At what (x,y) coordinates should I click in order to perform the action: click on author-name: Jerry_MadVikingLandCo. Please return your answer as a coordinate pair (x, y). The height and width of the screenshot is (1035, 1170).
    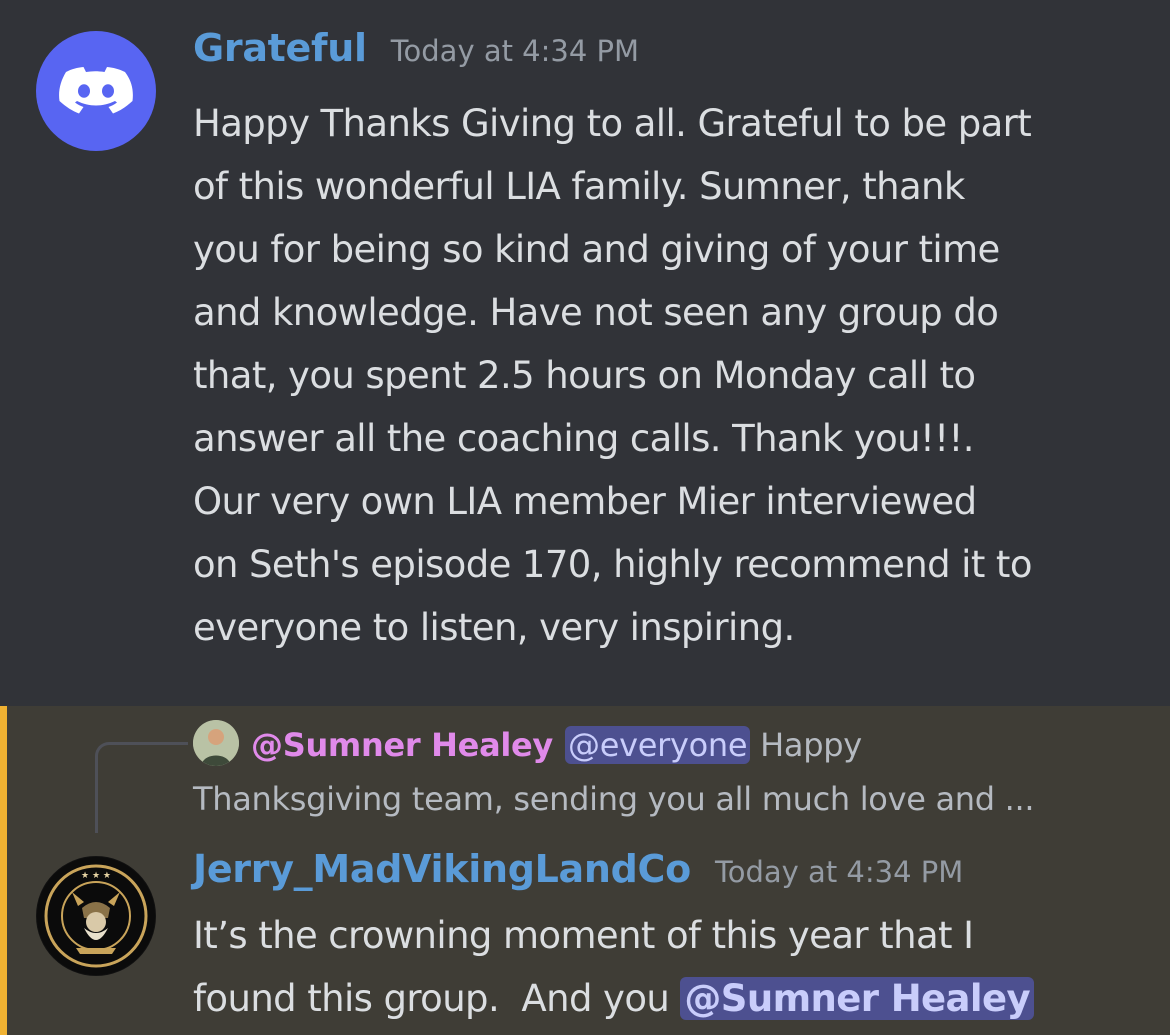
    Looking at the image, I should click on (442, 869).